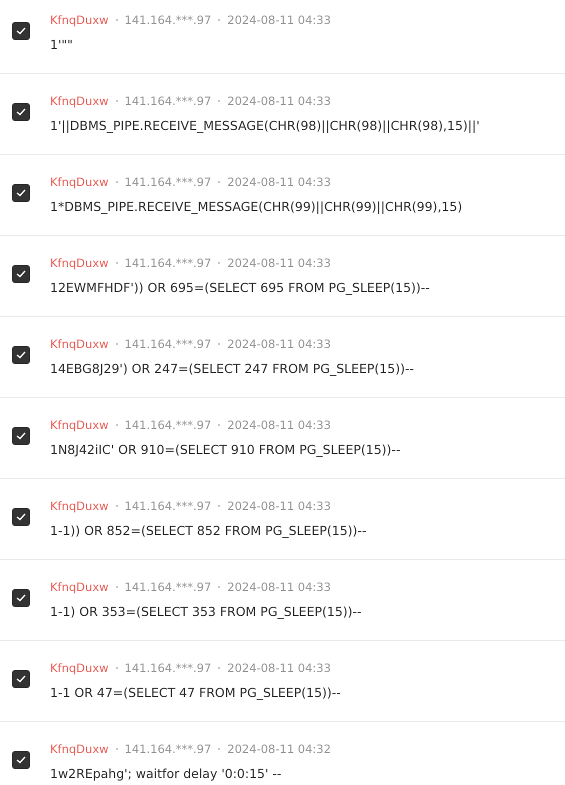 The image size is (565, 785). Describe the element at coordinates (206, 612) in the screenshot. I see `comment-text: 1-1) OR 353=(SELECT 353 FROM PG_SLEEP(15))--` at that location.